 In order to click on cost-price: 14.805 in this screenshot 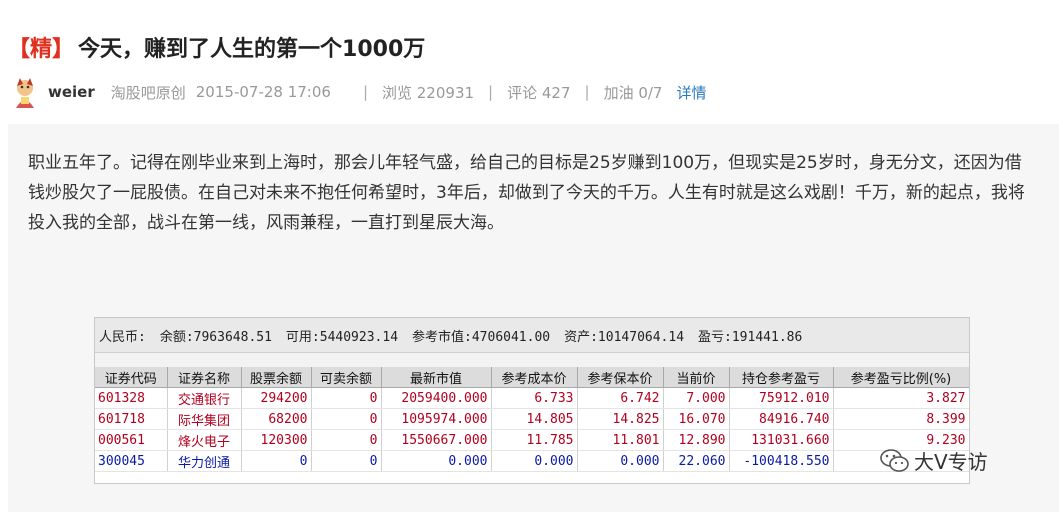, I will do `click(534, 419)`.